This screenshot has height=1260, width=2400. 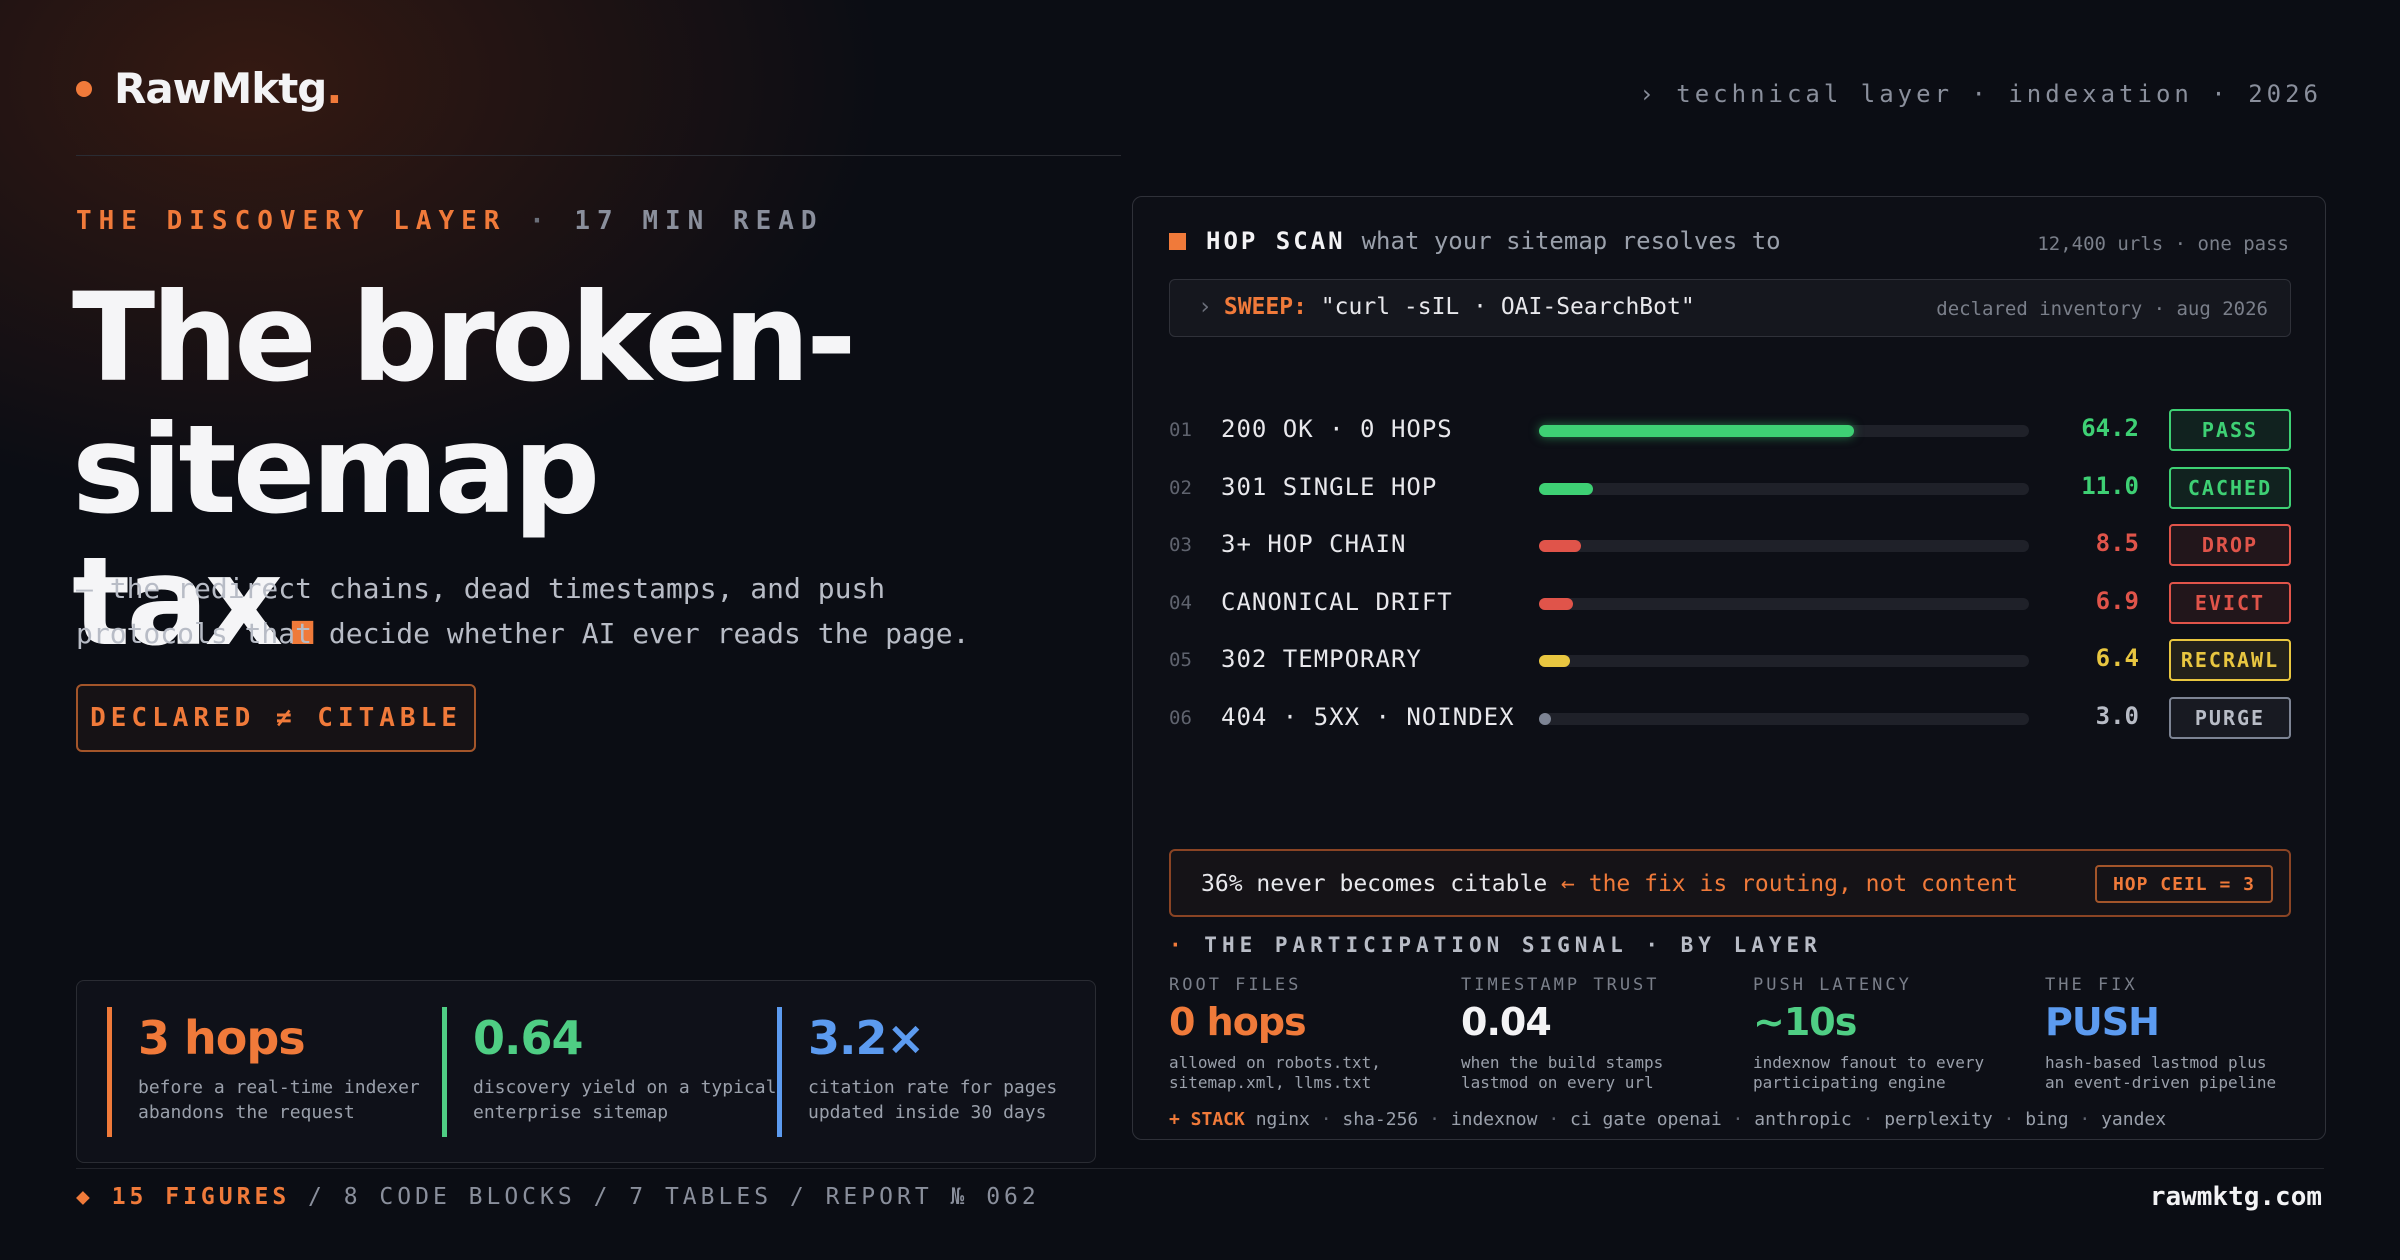 I want to click on stack-item: indexnow, so click(x=1494, y=1119).